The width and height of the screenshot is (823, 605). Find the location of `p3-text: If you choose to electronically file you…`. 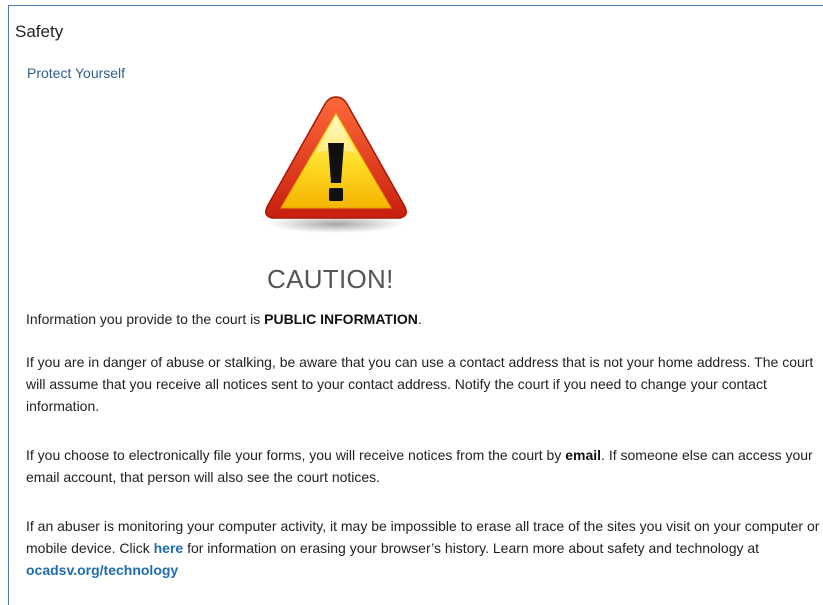

p3-text: If you choose to electronically file you… is located at coordinates (296, 455).